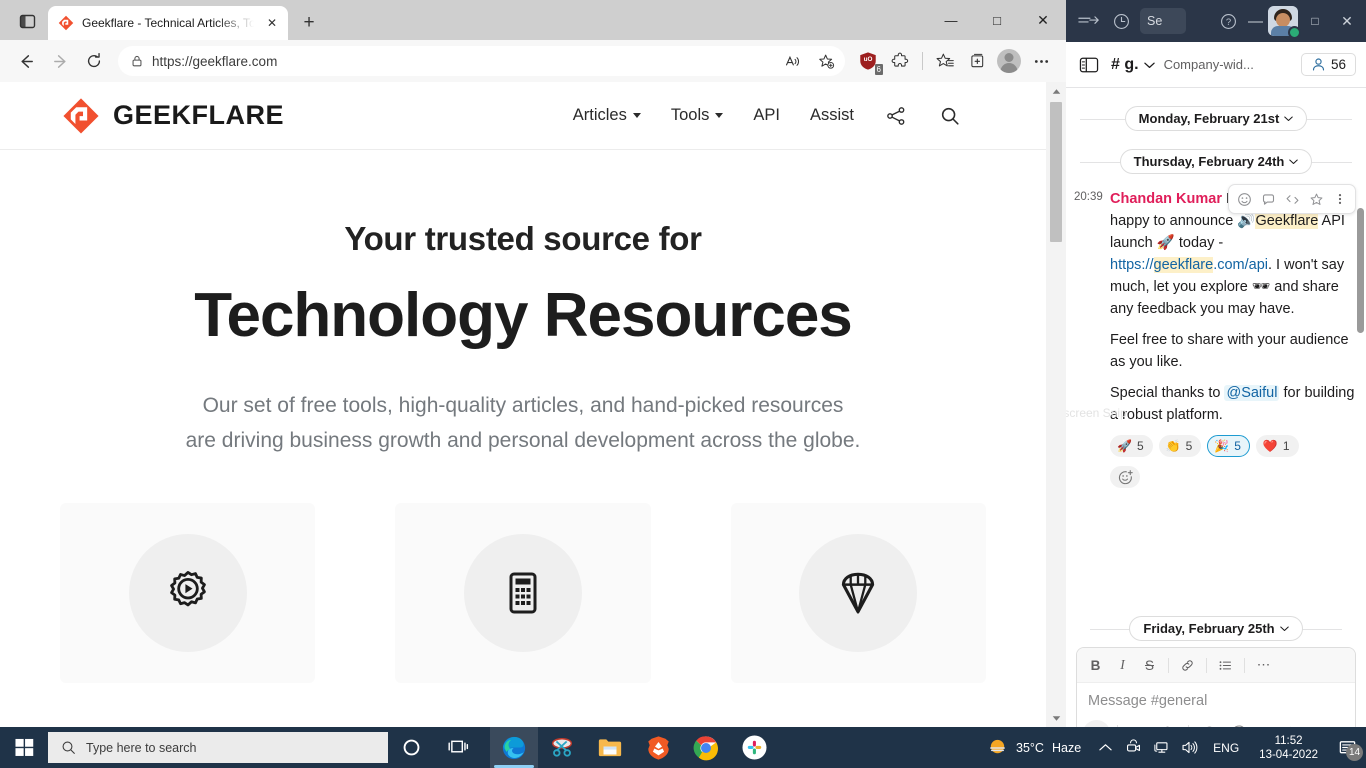 Image resolution: width=1366 pixels, height=768 pixels. I want to click on bold-button: B, so click(1095, 665).